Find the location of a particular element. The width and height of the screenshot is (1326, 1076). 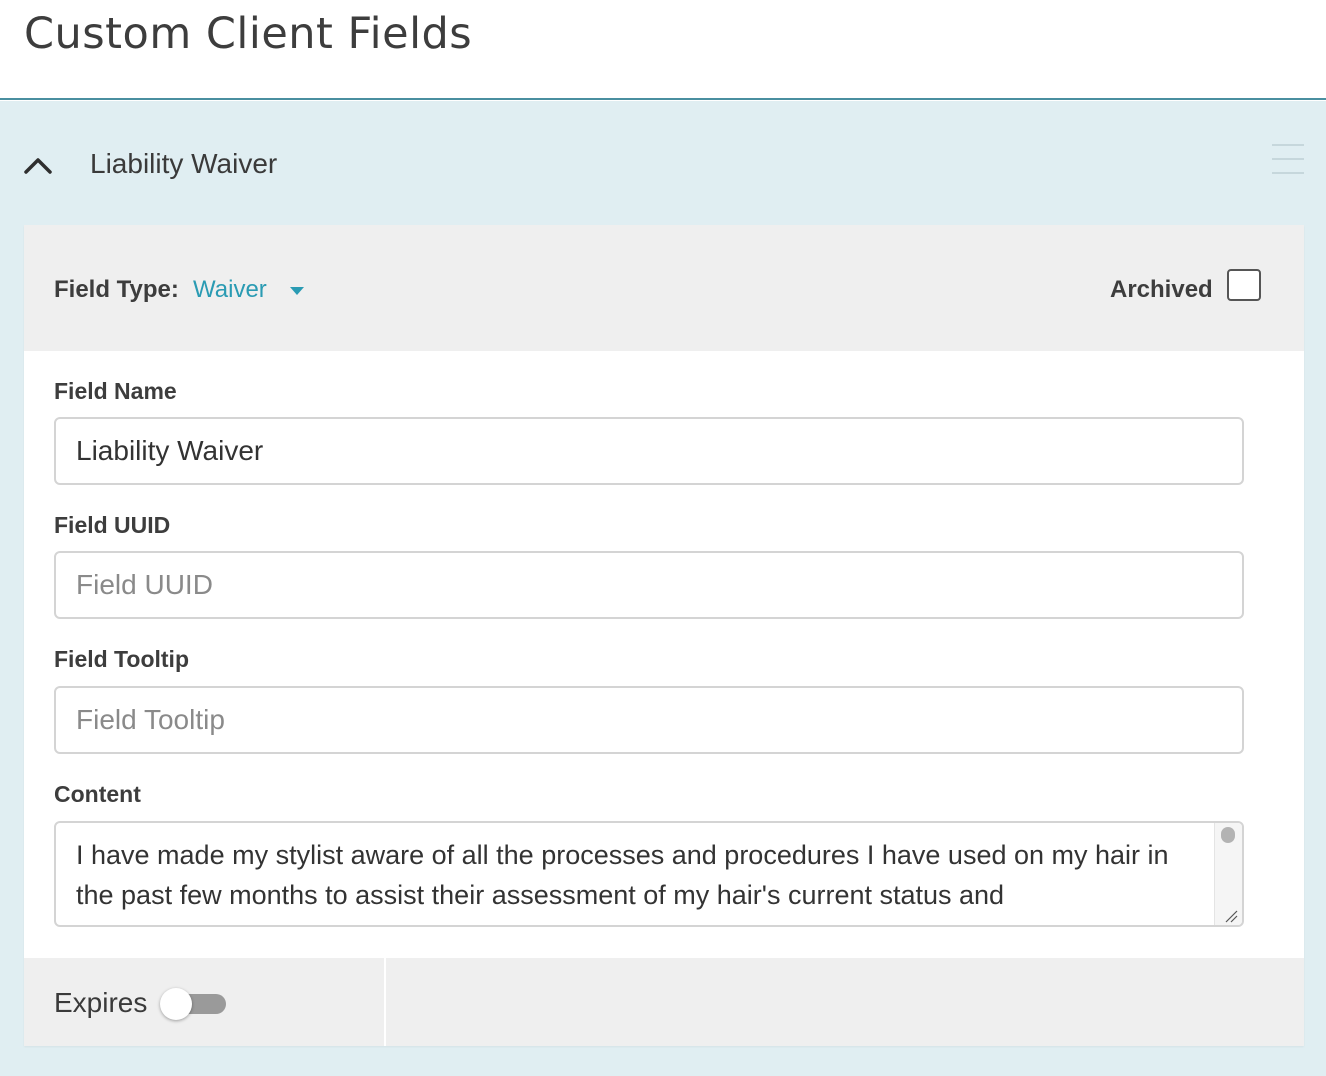

chevron-up-icon is located at coordinates (38, 166).